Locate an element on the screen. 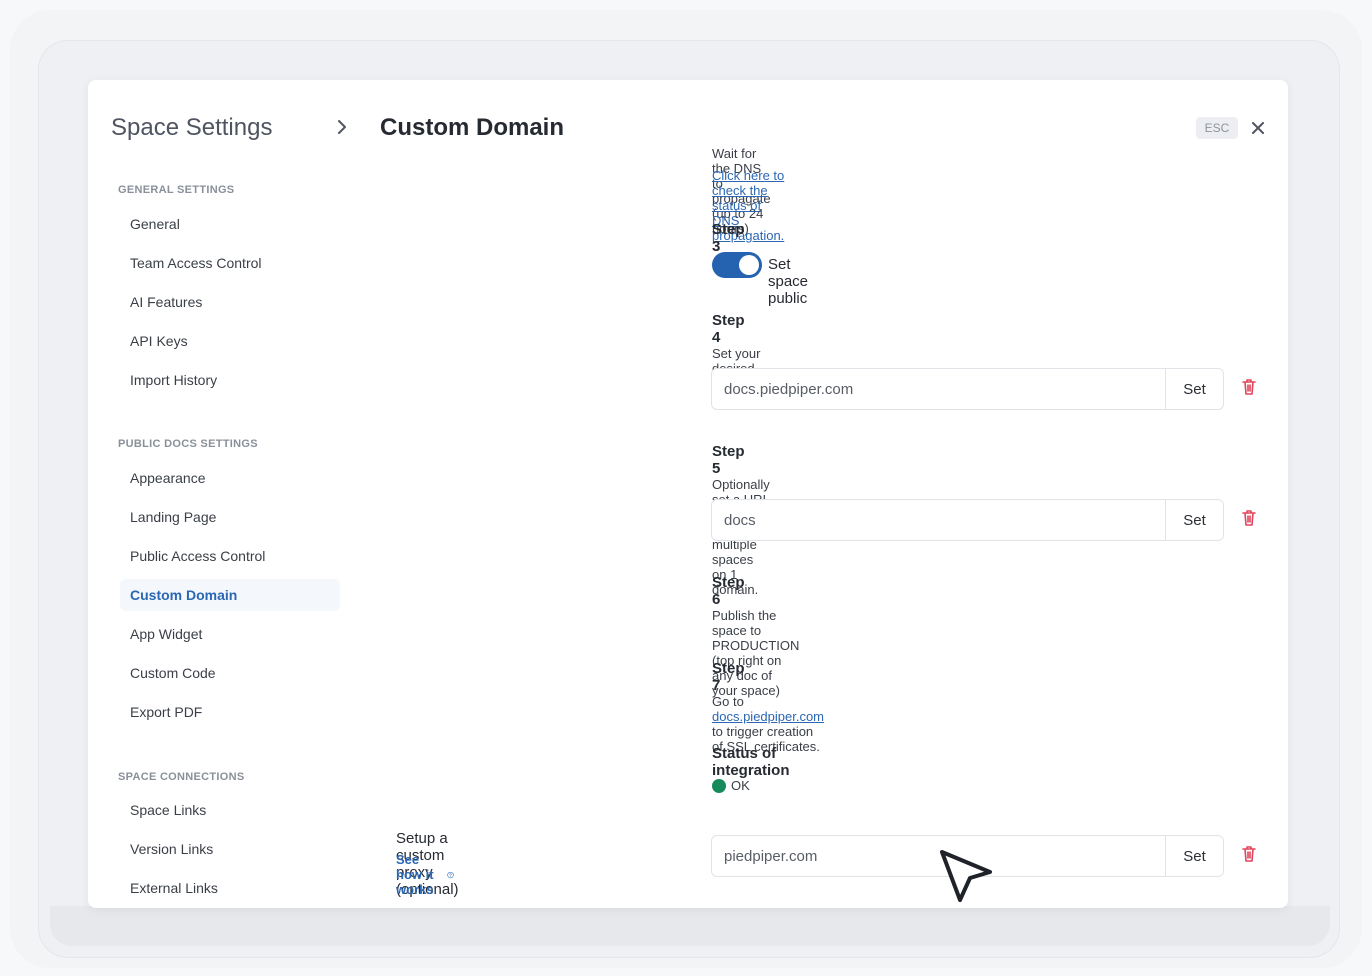 This screenshot has height=976, width=1372. step5-title: Step 5 is located at coordinates (728, 460).